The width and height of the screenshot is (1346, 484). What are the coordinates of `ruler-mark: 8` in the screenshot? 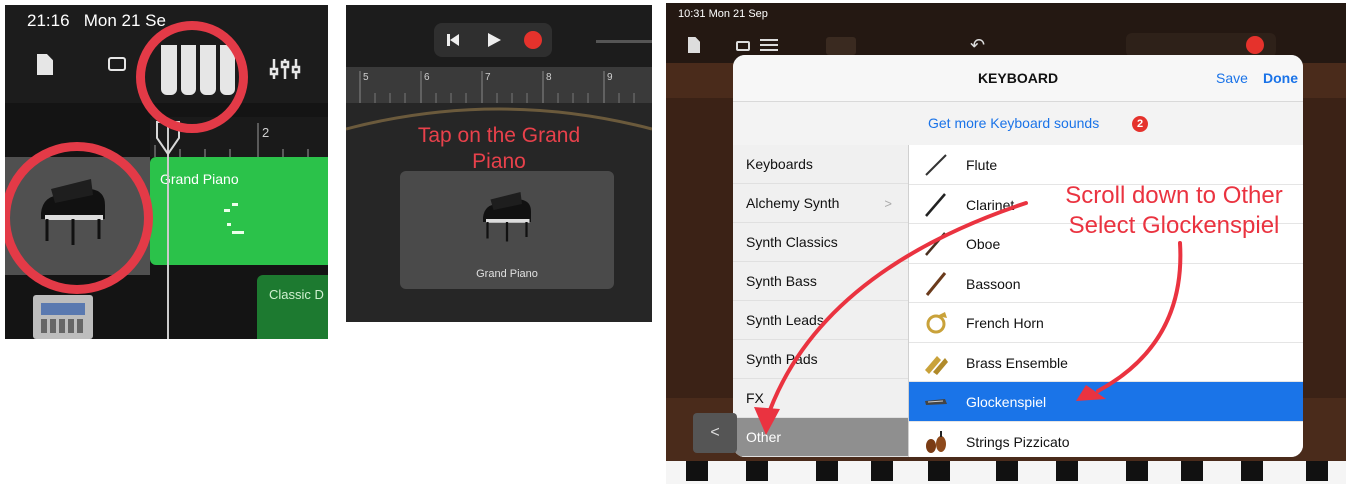 It's located at (549, 77).